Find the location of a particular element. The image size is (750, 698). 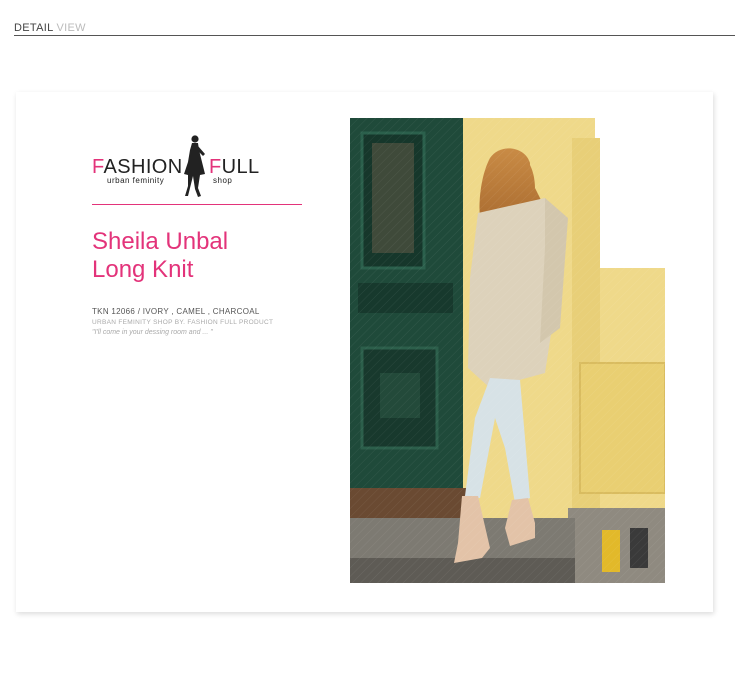

product-title-line2: Long Knit is located at coordinates (143, 269).